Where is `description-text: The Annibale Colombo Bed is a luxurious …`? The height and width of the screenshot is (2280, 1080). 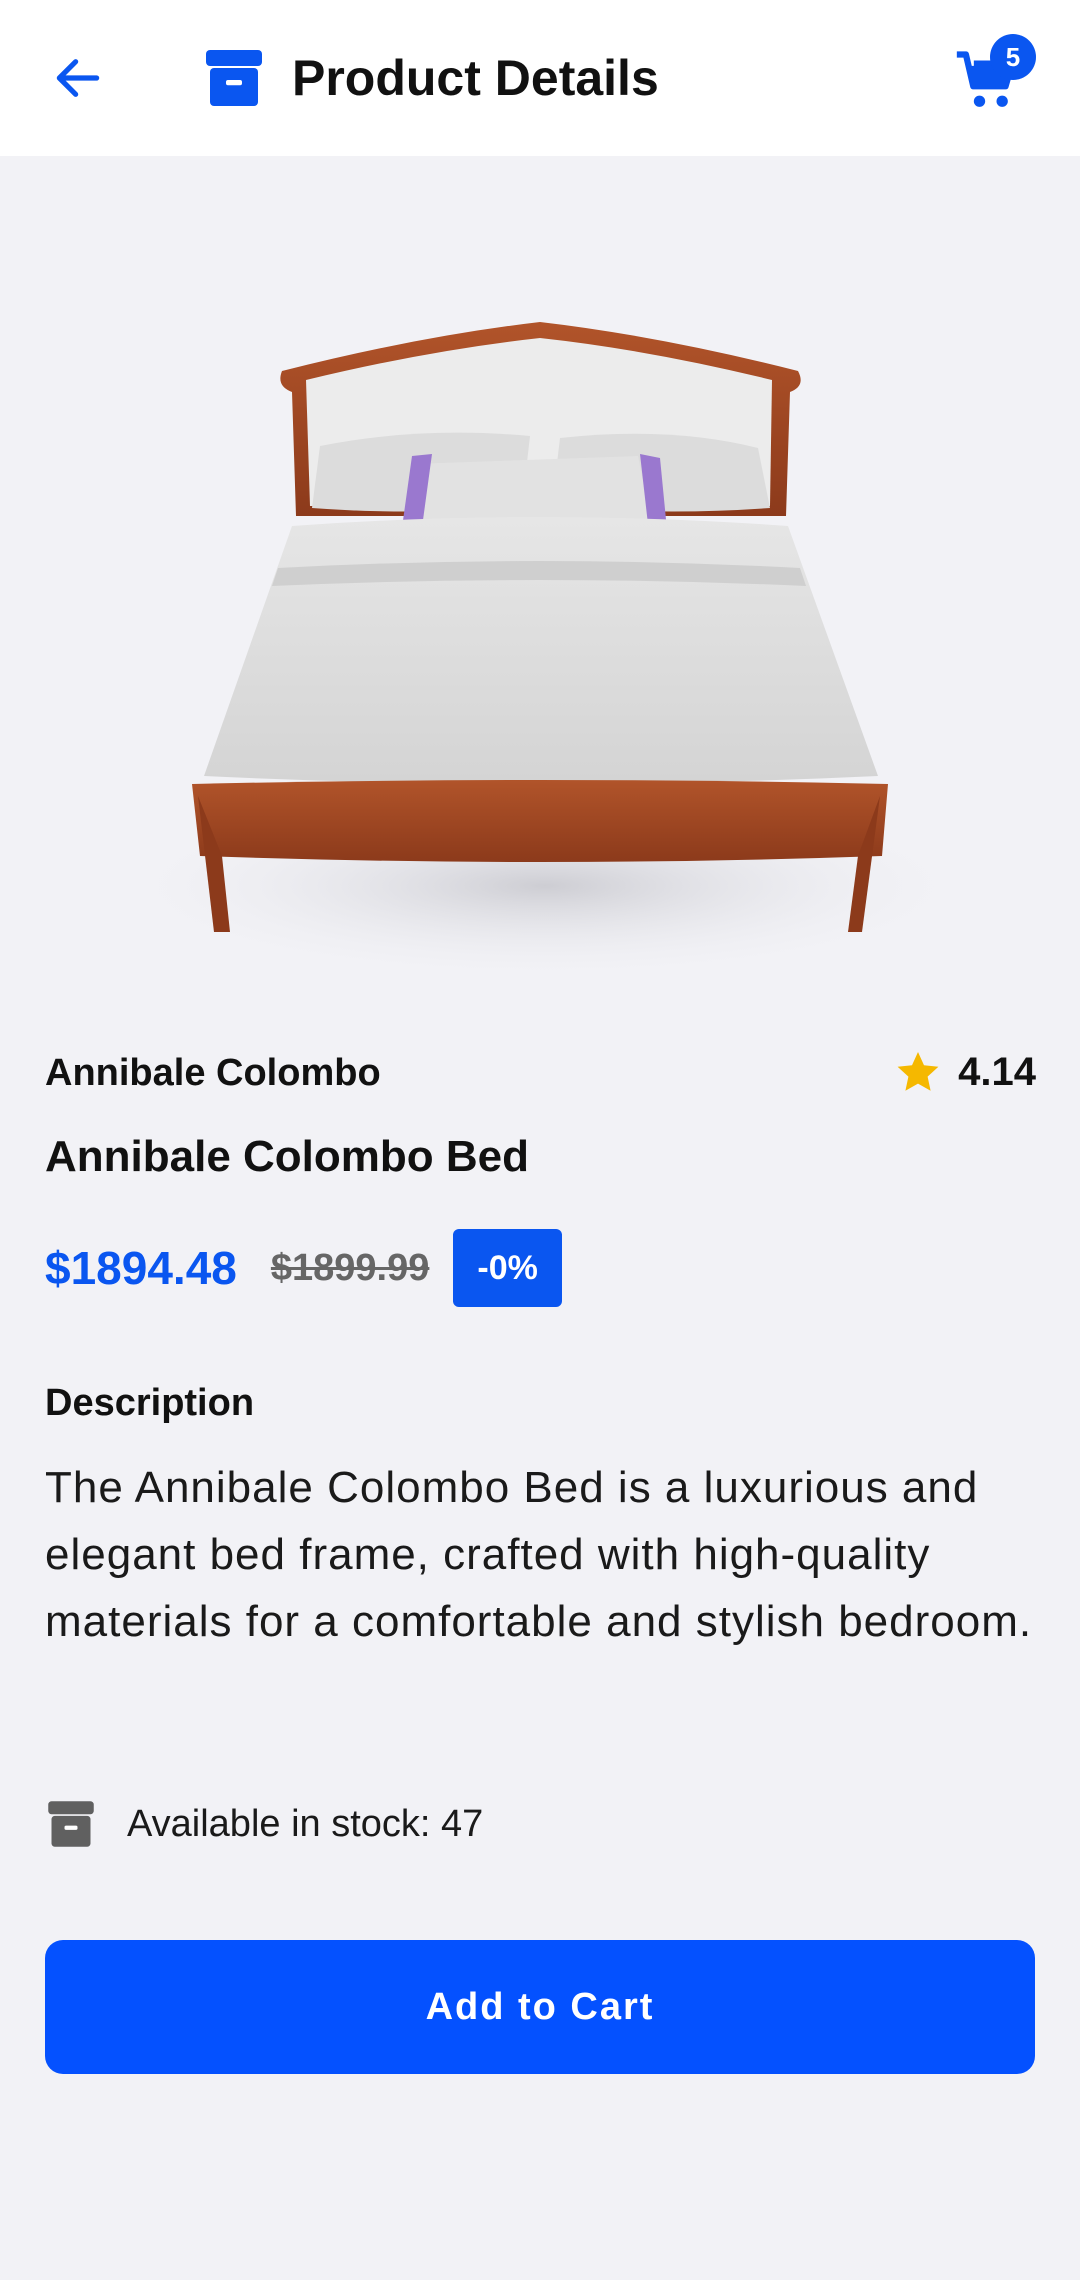 description-text: The Annibale Colombo Bed is a luxurious … is located at coordinates (539, 1554).